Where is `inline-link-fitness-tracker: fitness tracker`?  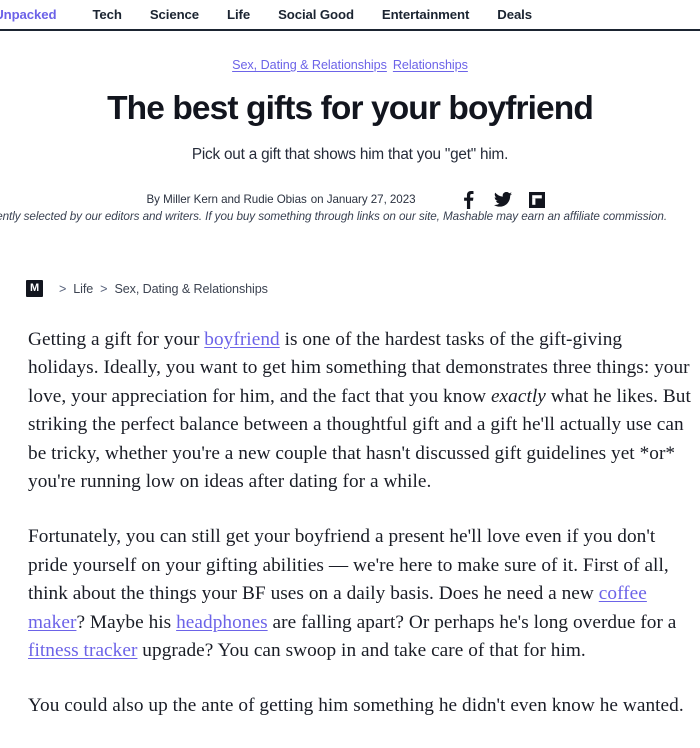 inline-link-fitness-tracker: fitness tracker is located at coordinates (82, 650).